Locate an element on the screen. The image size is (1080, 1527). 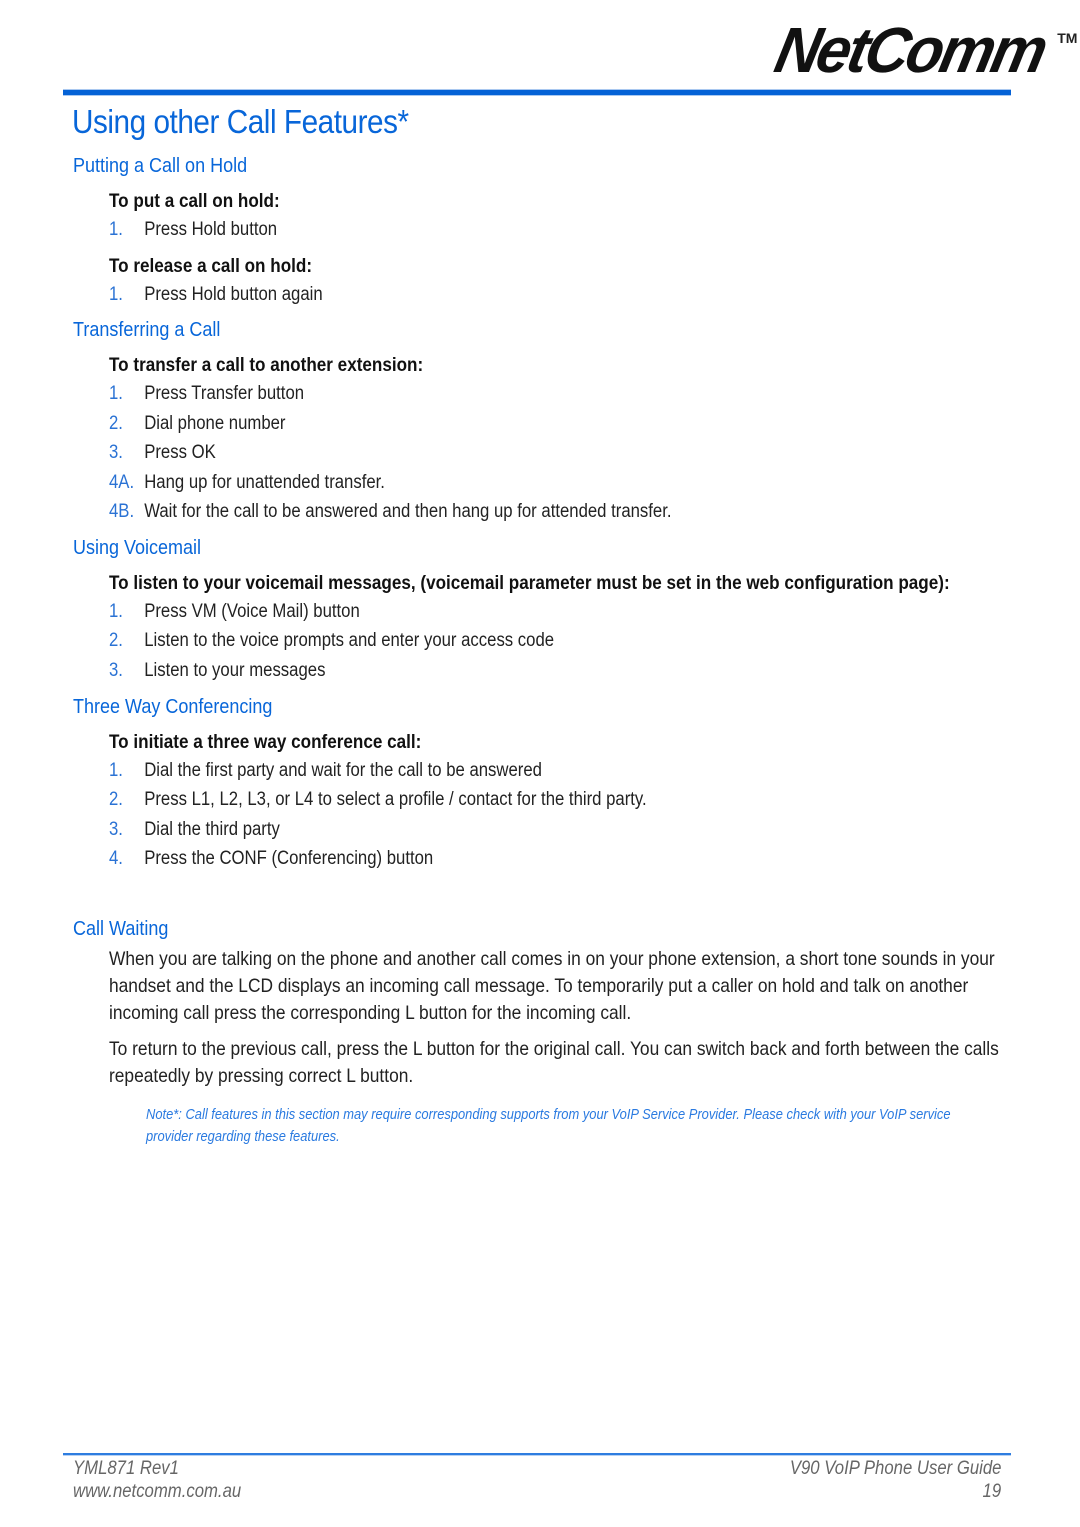
step-text: Press Hold button is located at coordinates (211, 229).